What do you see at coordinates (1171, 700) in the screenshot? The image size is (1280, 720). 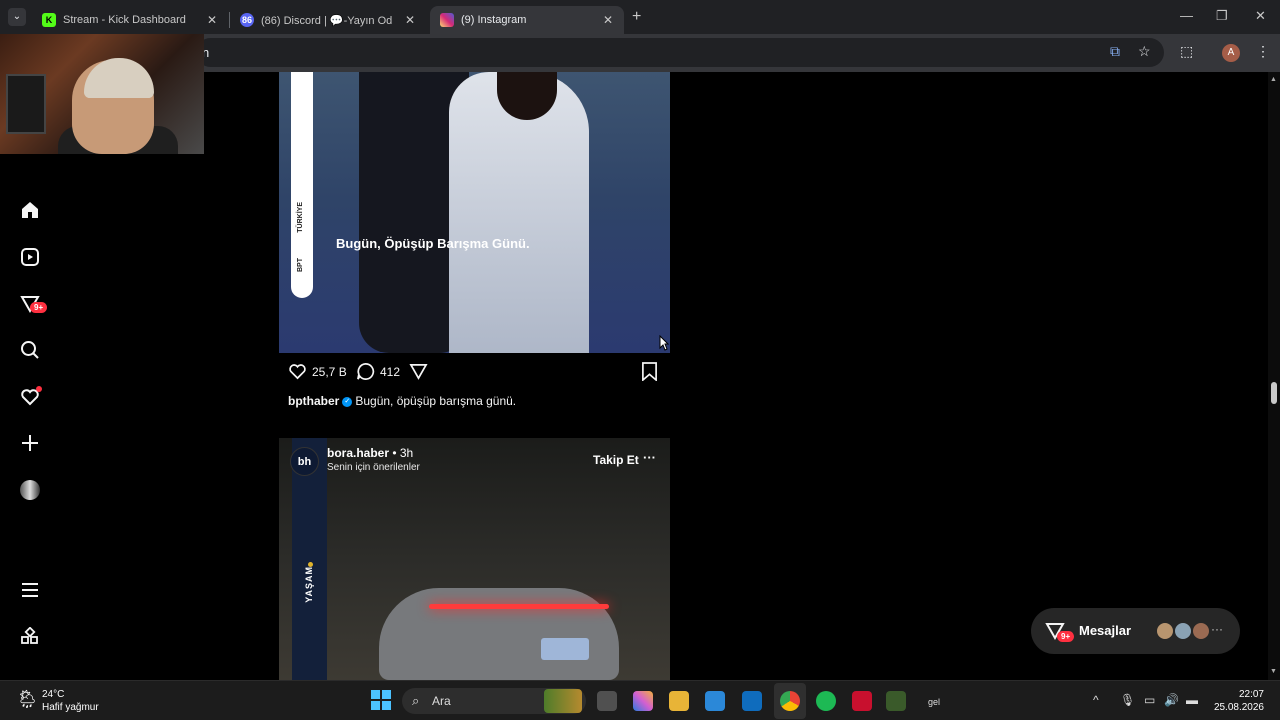 I see `volume-icon: 🔊` at bounding box center [1171, 700].